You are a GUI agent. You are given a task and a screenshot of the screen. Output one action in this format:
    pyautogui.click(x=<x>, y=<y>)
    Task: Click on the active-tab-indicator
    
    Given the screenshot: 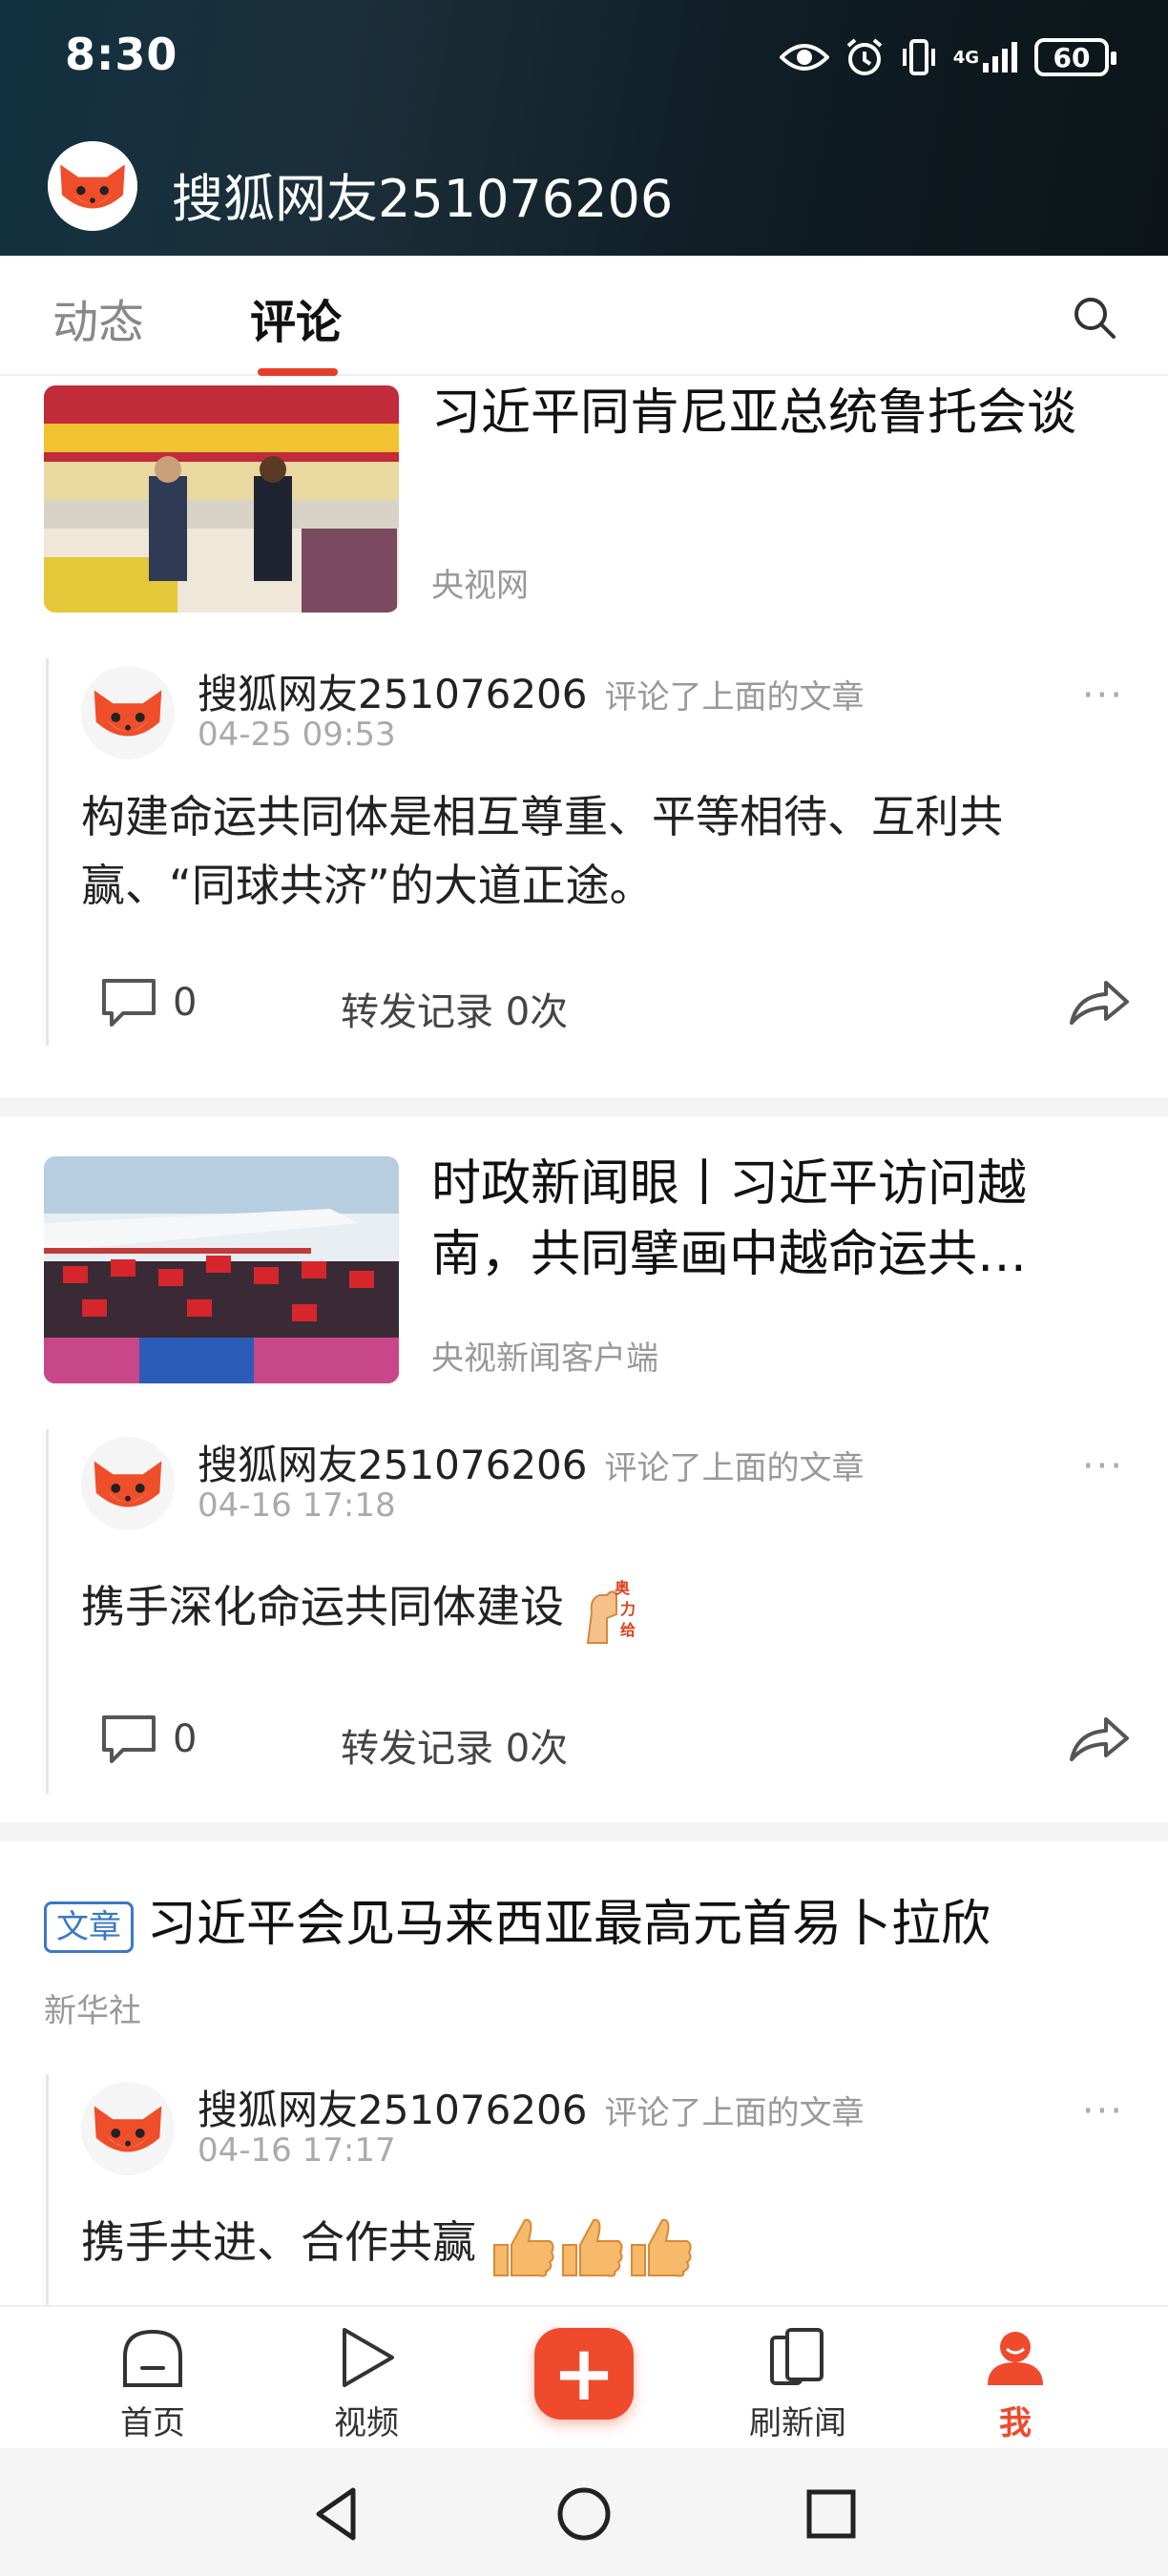 What is the action you would take?
    pyautogui.click(x=298, y=372)
    